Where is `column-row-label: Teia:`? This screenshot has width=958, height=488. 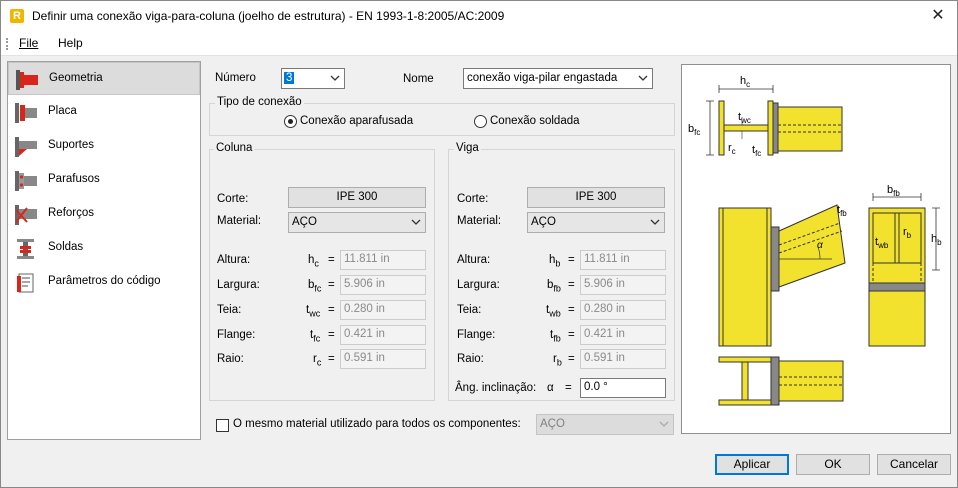 column-row-label: Teia: is located at coordinates (229, 310).